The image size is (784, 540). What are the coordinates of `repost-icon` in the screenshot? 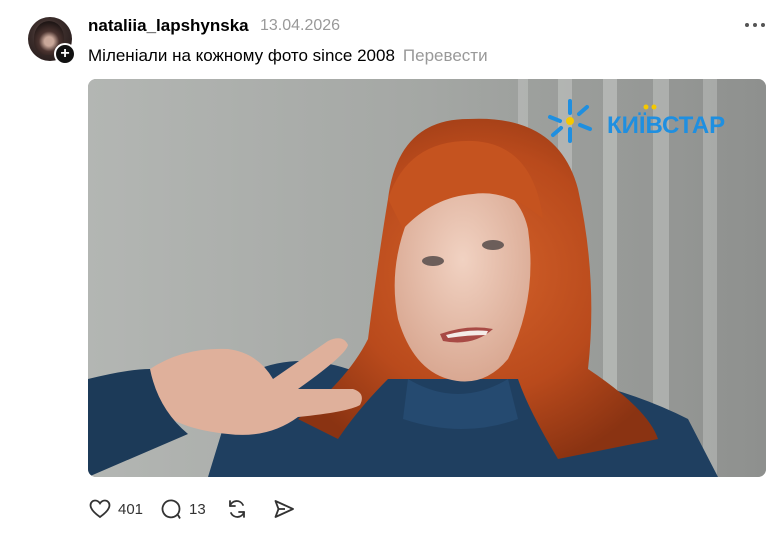 It's located at (236, 509).